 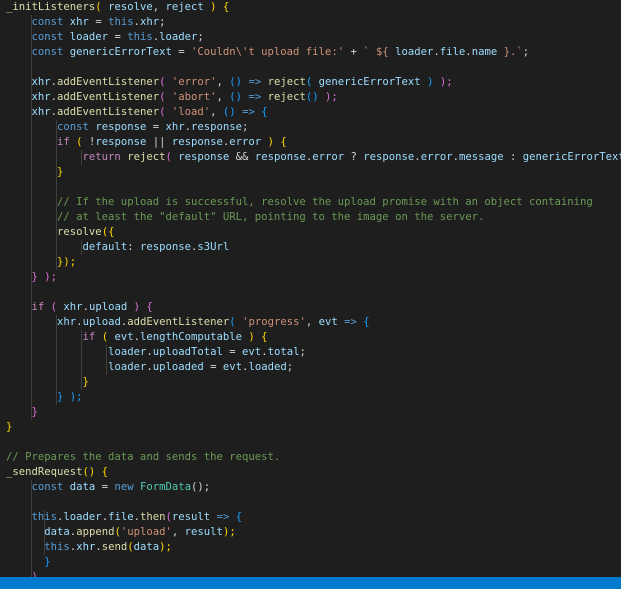 What do you see at coordinates (354, 157) in the screenshot?
I see `code-token: ?` at bounding box center [354, 157].